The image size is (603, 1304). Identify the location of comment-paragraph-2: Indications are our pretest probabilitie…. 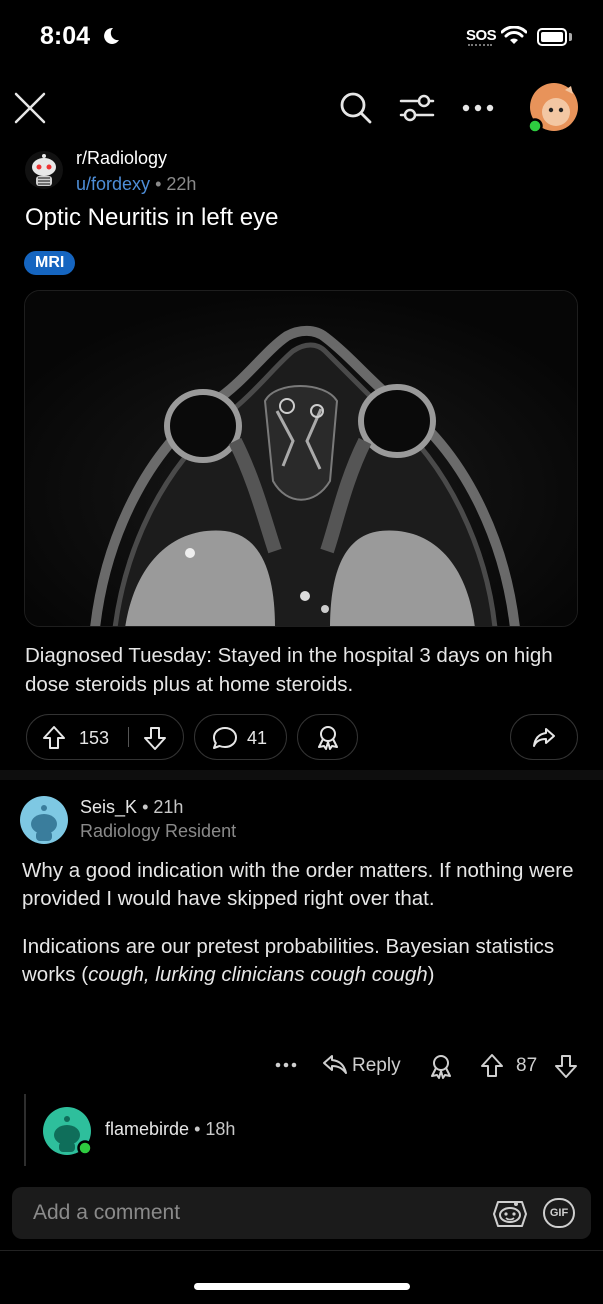
(302, 961).